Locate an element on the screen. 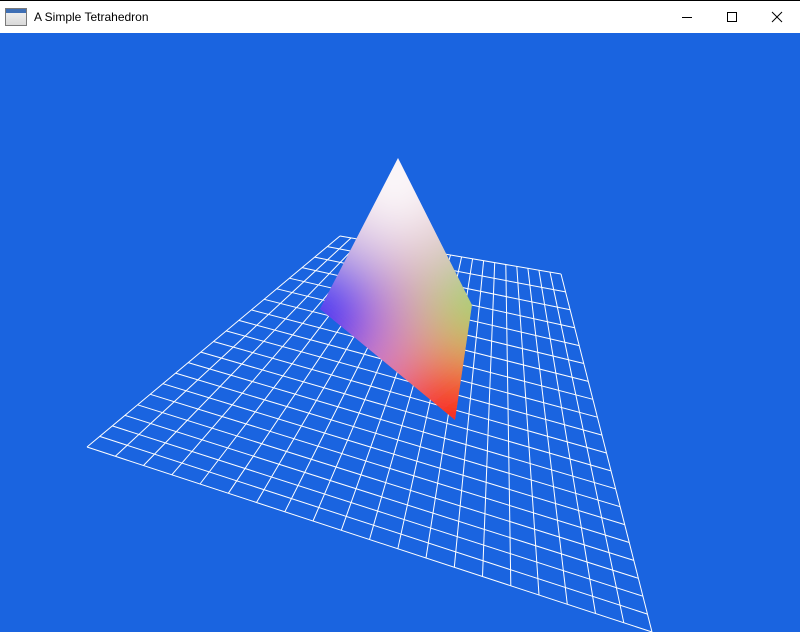  maximize-icon is located at coordinates (732, 17).